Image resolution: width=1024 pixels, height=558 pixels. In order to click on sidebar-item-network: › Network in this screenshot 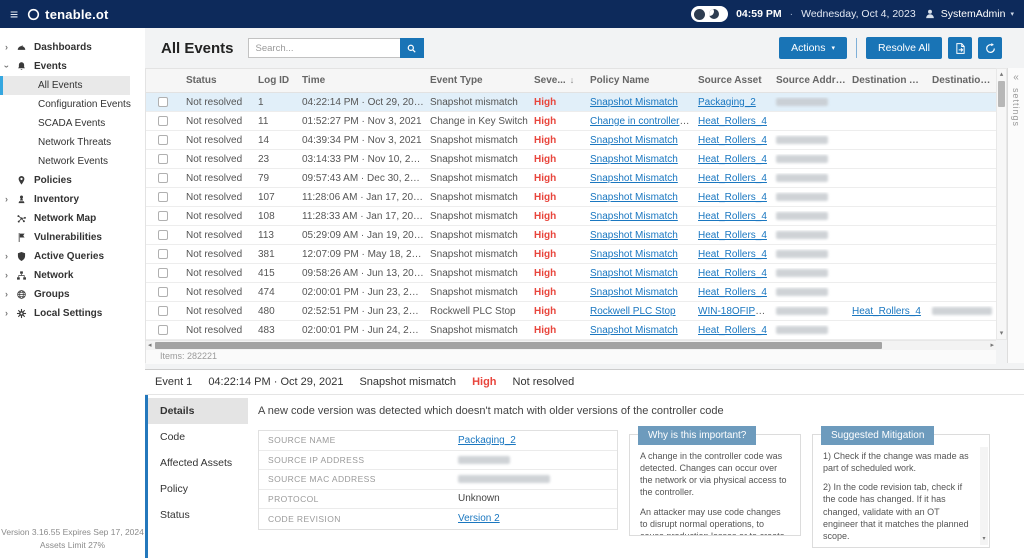, I will do `click(72, 275)`.